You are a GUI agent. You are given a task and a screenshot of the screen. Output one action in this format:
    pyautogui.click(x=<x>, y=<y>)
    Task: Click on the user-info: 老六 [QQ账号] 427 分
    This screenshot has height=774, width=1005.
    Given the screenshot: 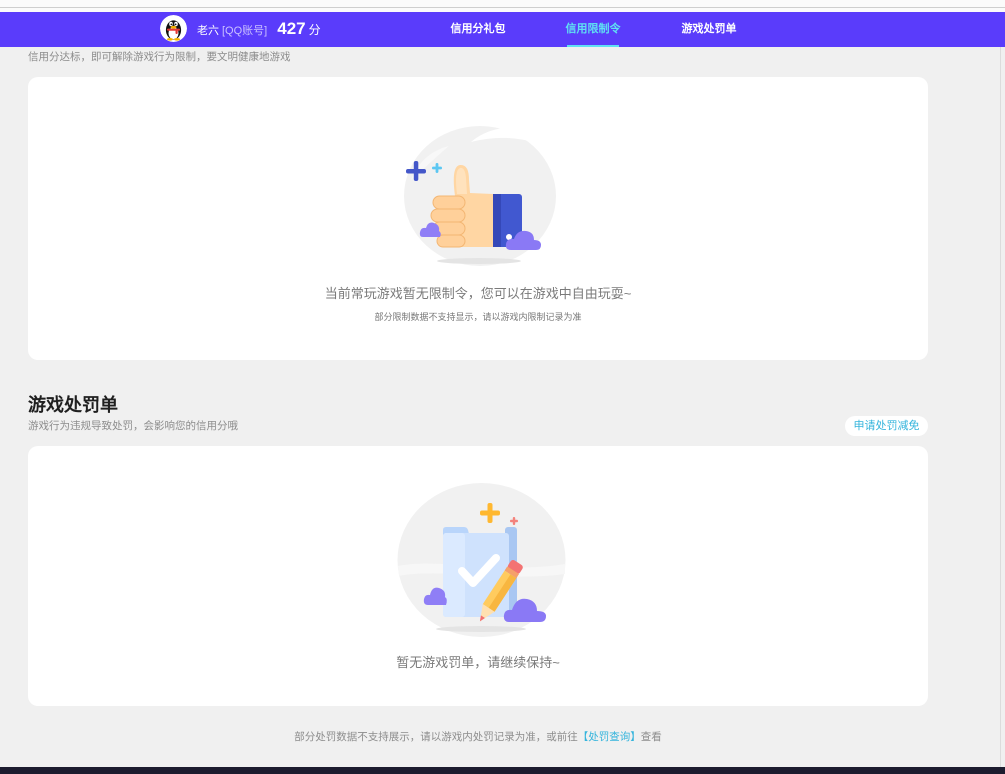 What is the action you would take?
    pyautogui.click(x=259, y=29)
    